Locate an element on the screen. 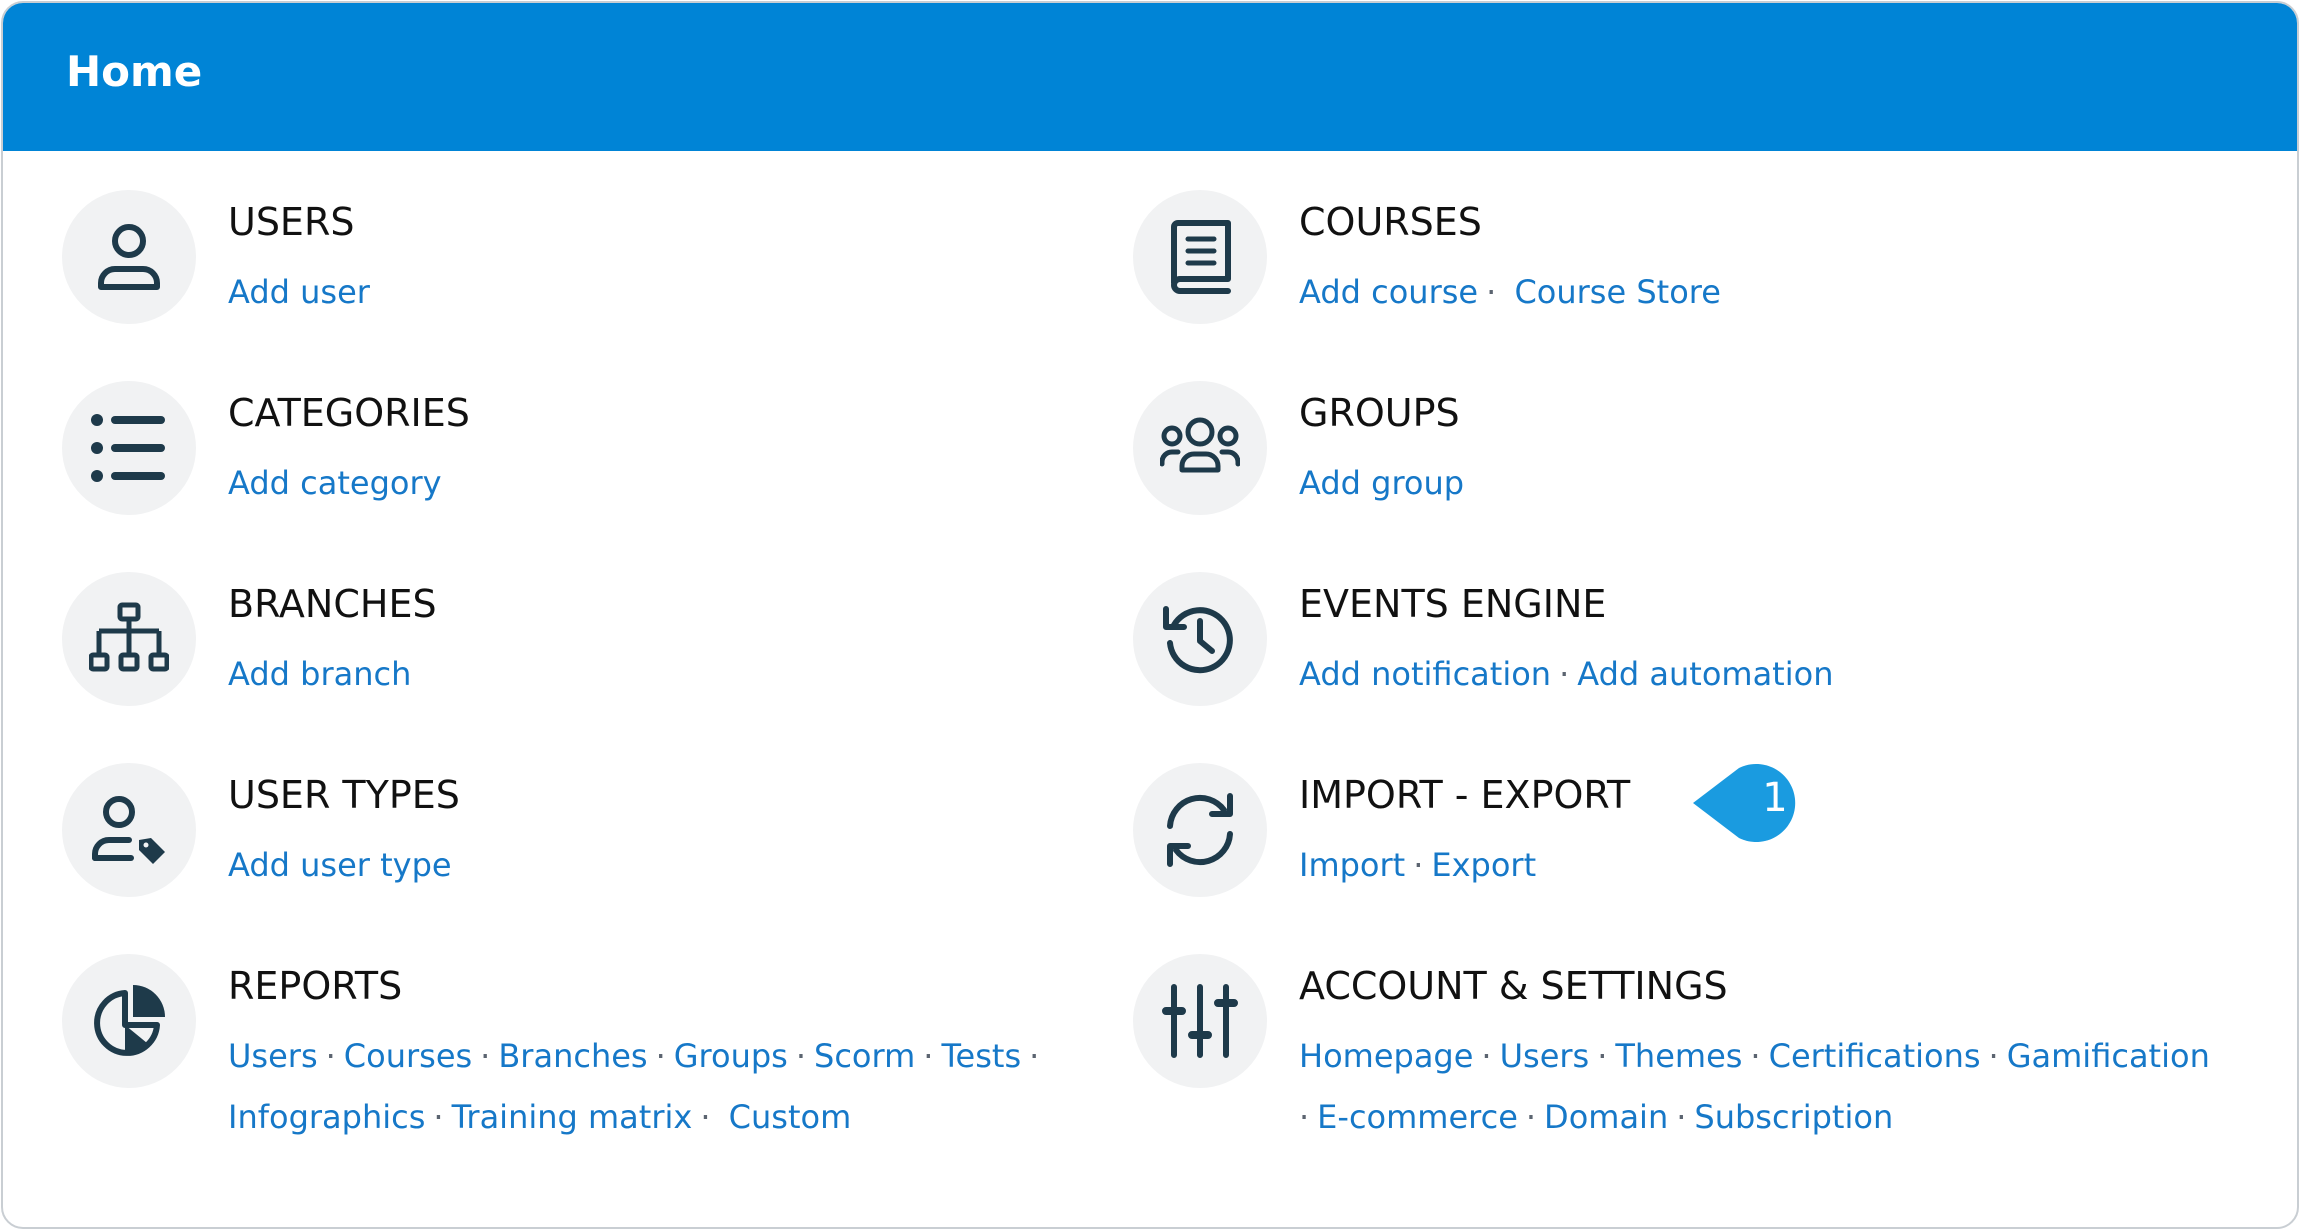  course-store-link: Course Store is located at coordinates (1617, 292).